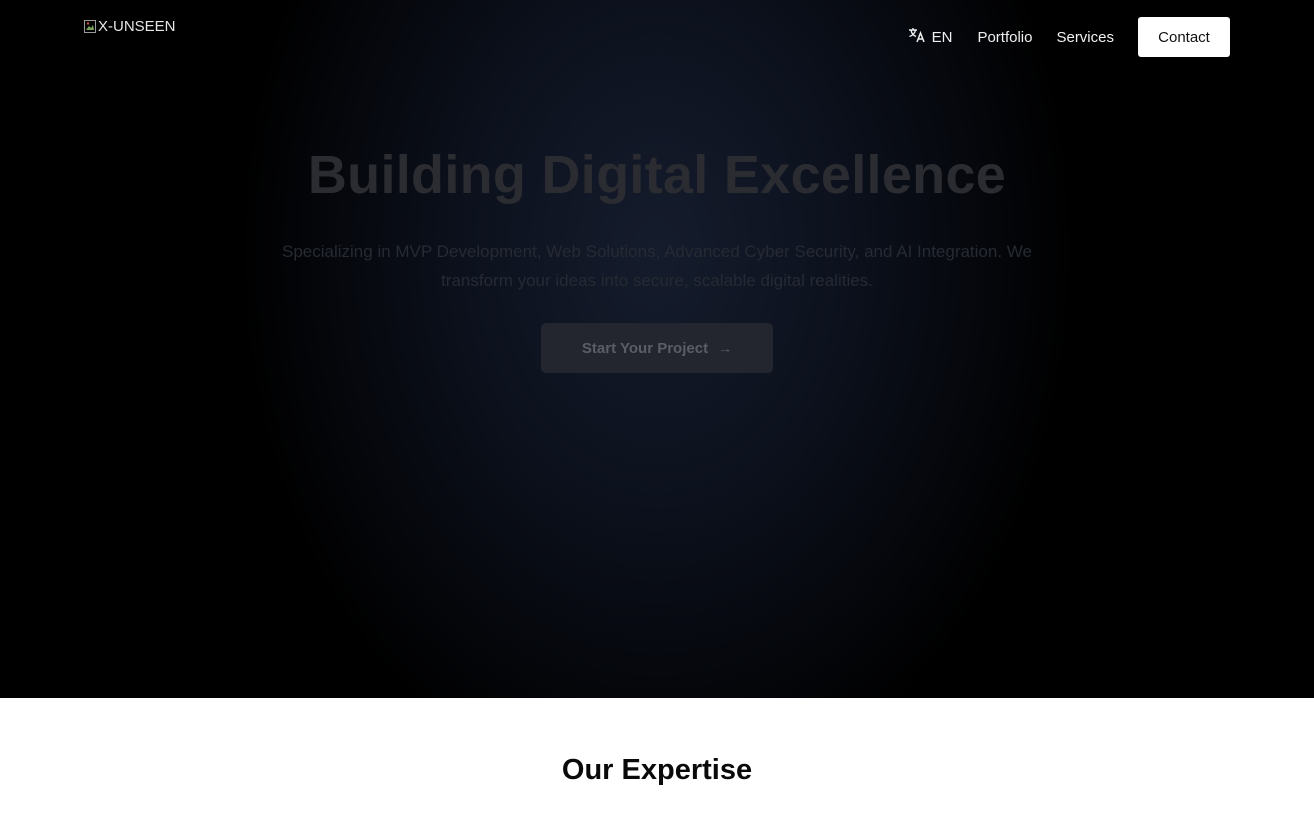  I want to click on nav-link-portfolio: Portfolio, so click(1004, 37).